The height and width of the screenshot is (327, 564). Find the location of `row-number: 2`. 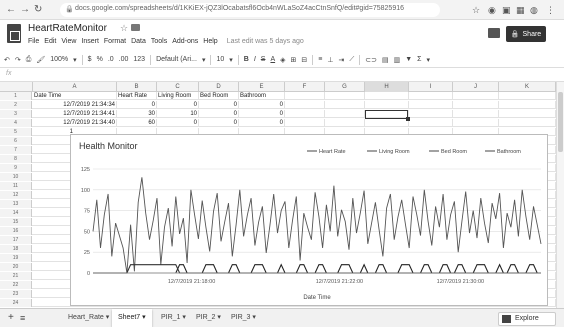

row-number: 2 is located at coordinates (16, 105).